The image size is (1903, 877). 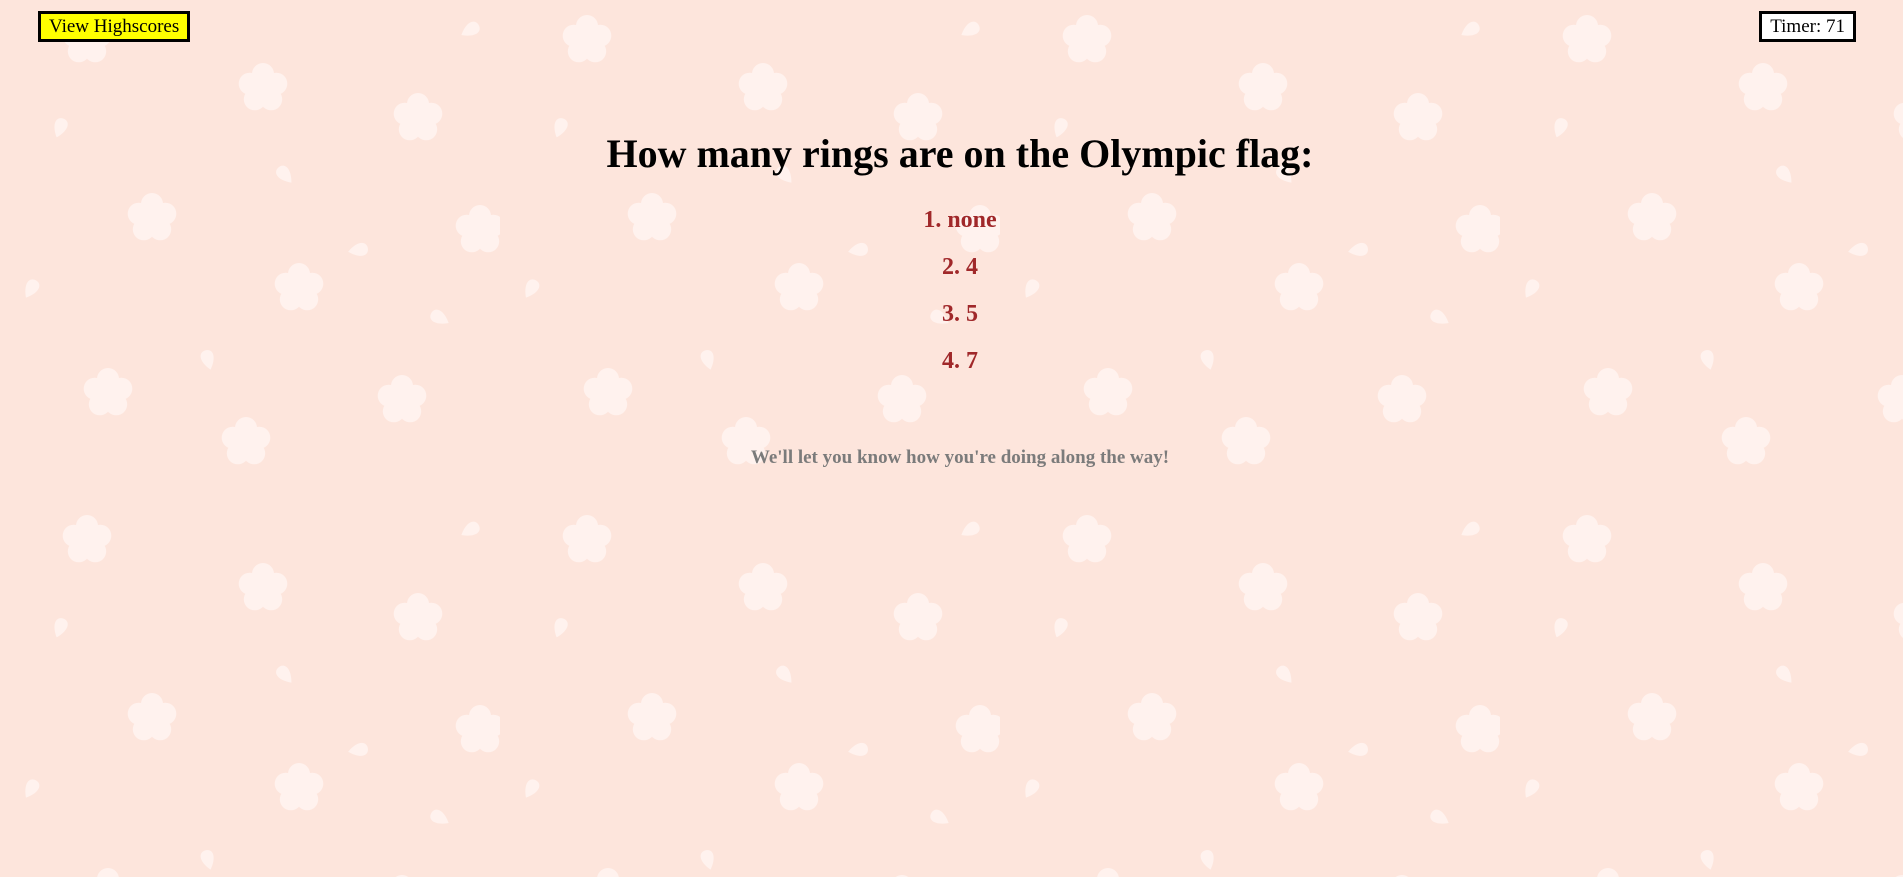 I want to click on timer-label: Timer:, so click(x=1796, y=26).